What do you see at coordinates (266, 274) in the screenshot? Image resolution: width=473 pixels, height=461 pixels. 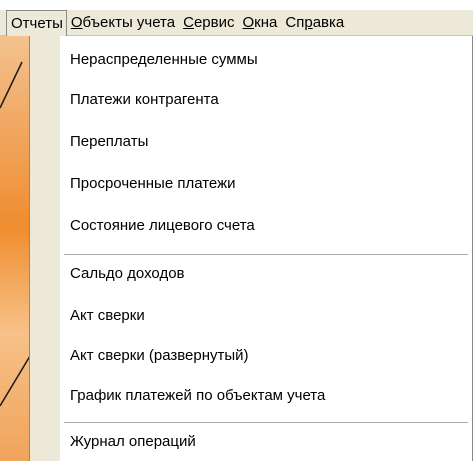 I see `menu-item-income-balance: Сальдо доходов` at bounding box center [266, 274].